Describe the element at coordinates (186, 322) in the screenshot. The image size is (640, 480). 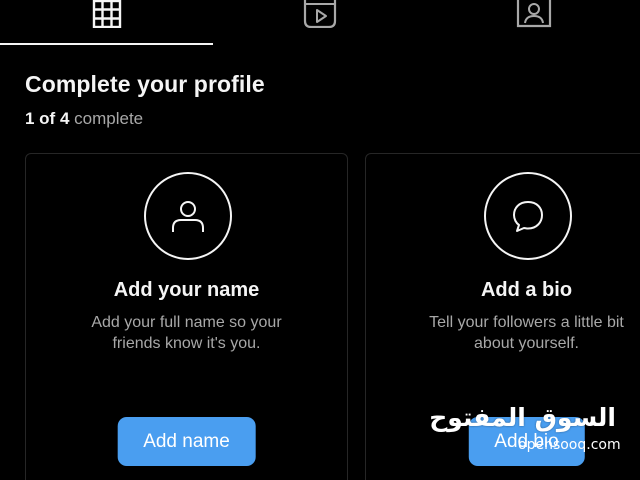
I see `card-description-line: Add your full name so your` at that location.